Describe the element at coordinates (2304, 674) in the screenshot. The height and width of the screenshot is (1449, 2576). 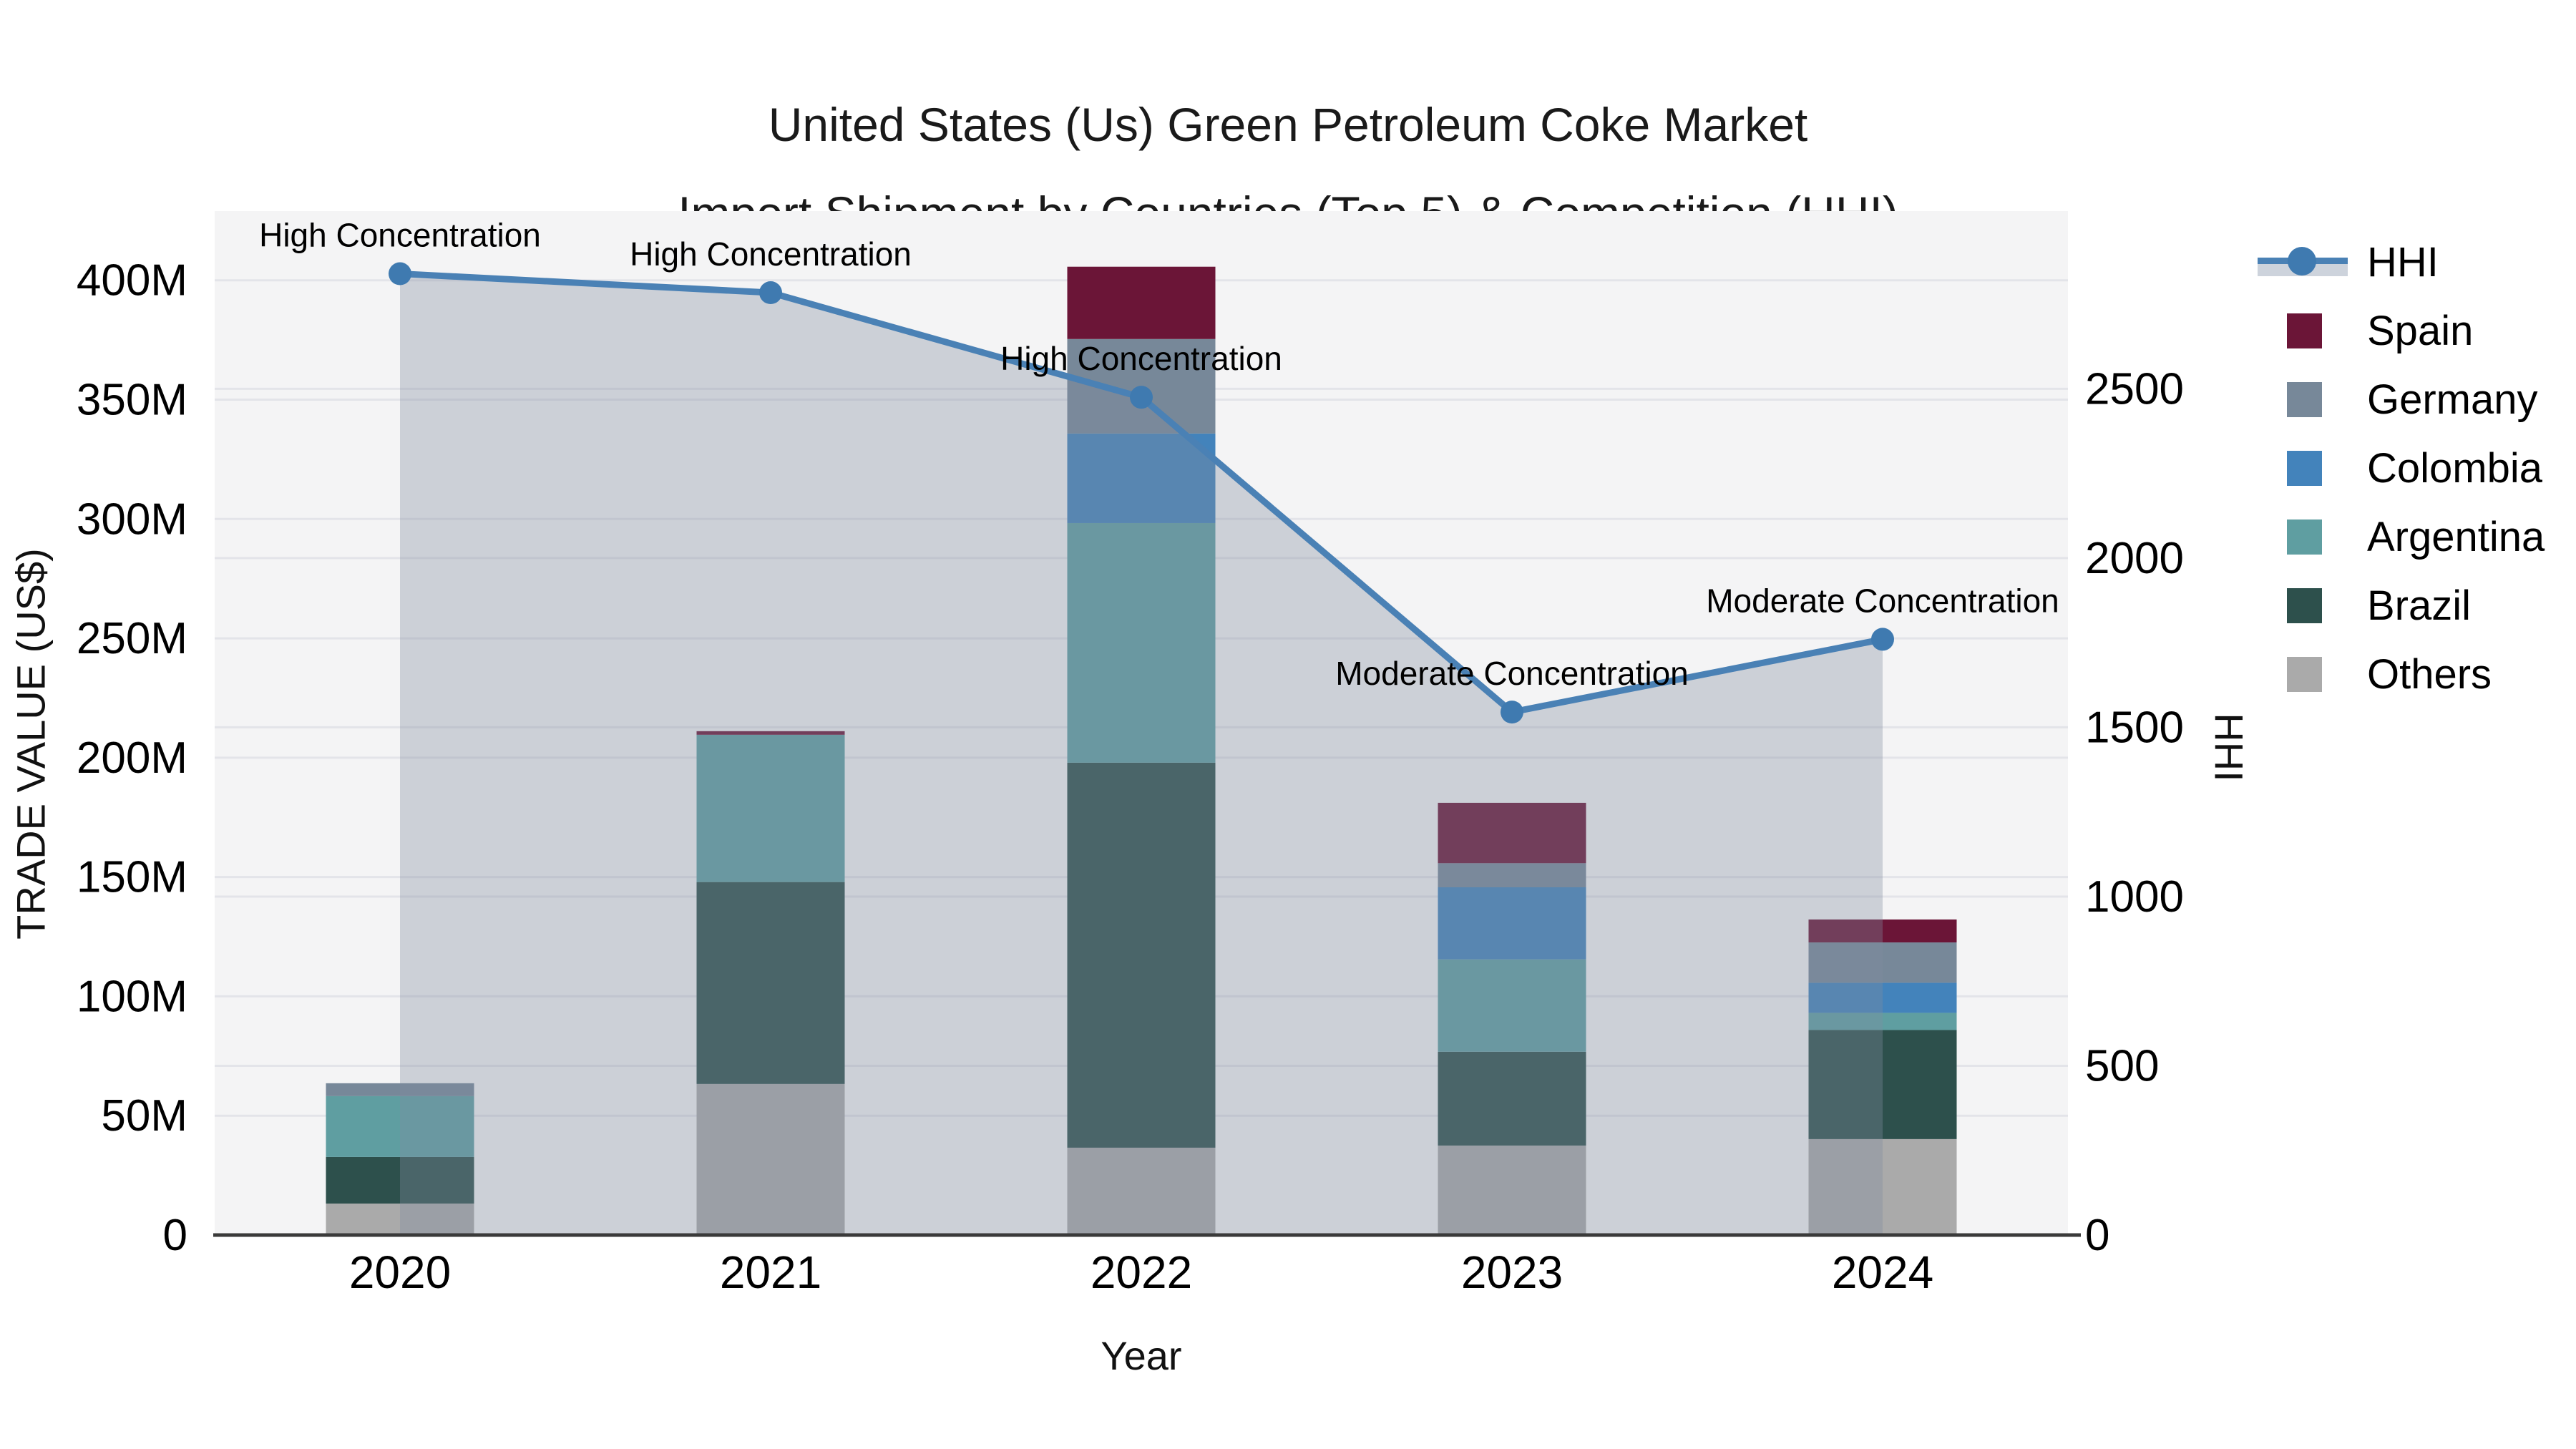
I see `legend-swatch-others` at that location.